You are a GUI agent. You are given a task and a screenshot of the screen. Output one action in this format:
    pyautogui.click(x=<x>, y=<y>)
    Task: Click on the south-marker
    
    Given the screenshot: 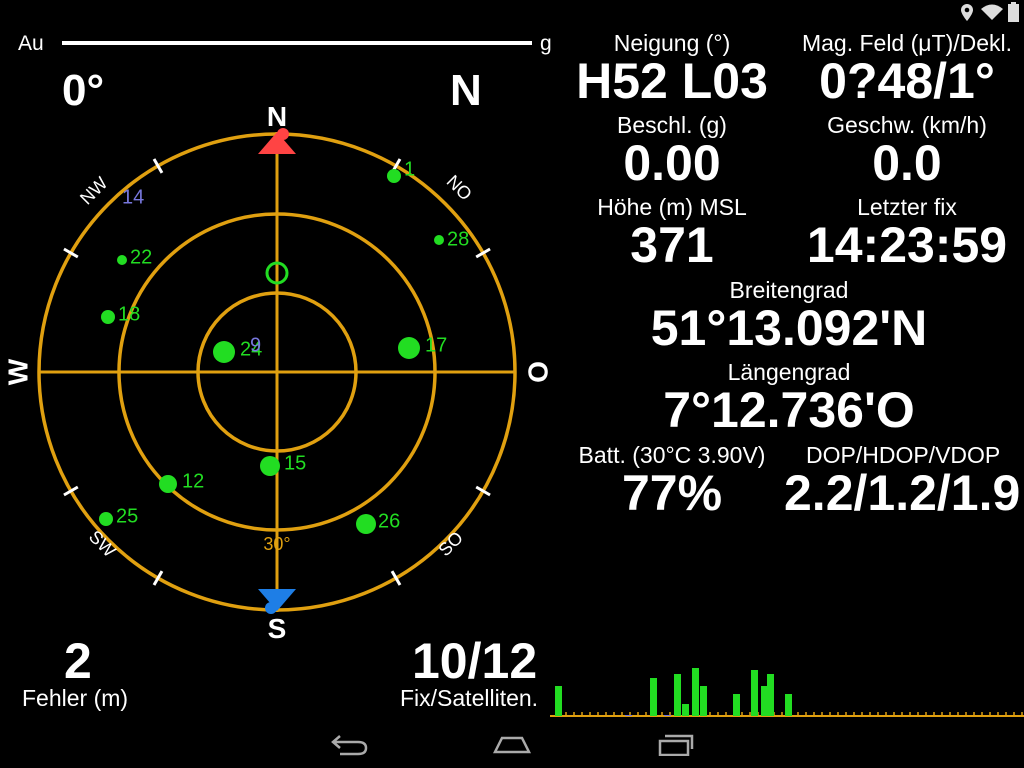 What is the action you would take?
    pyautogui.click(x=277, y=600)
    